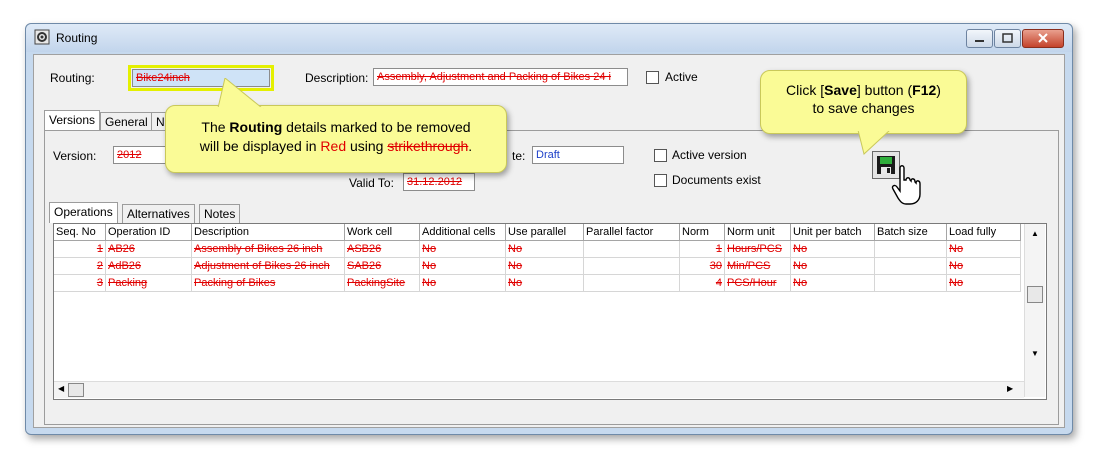  What do you see at coordinates (805, 90) in the screenshot?
I see `callout-text: Click [` at bounding box center [805, 90].